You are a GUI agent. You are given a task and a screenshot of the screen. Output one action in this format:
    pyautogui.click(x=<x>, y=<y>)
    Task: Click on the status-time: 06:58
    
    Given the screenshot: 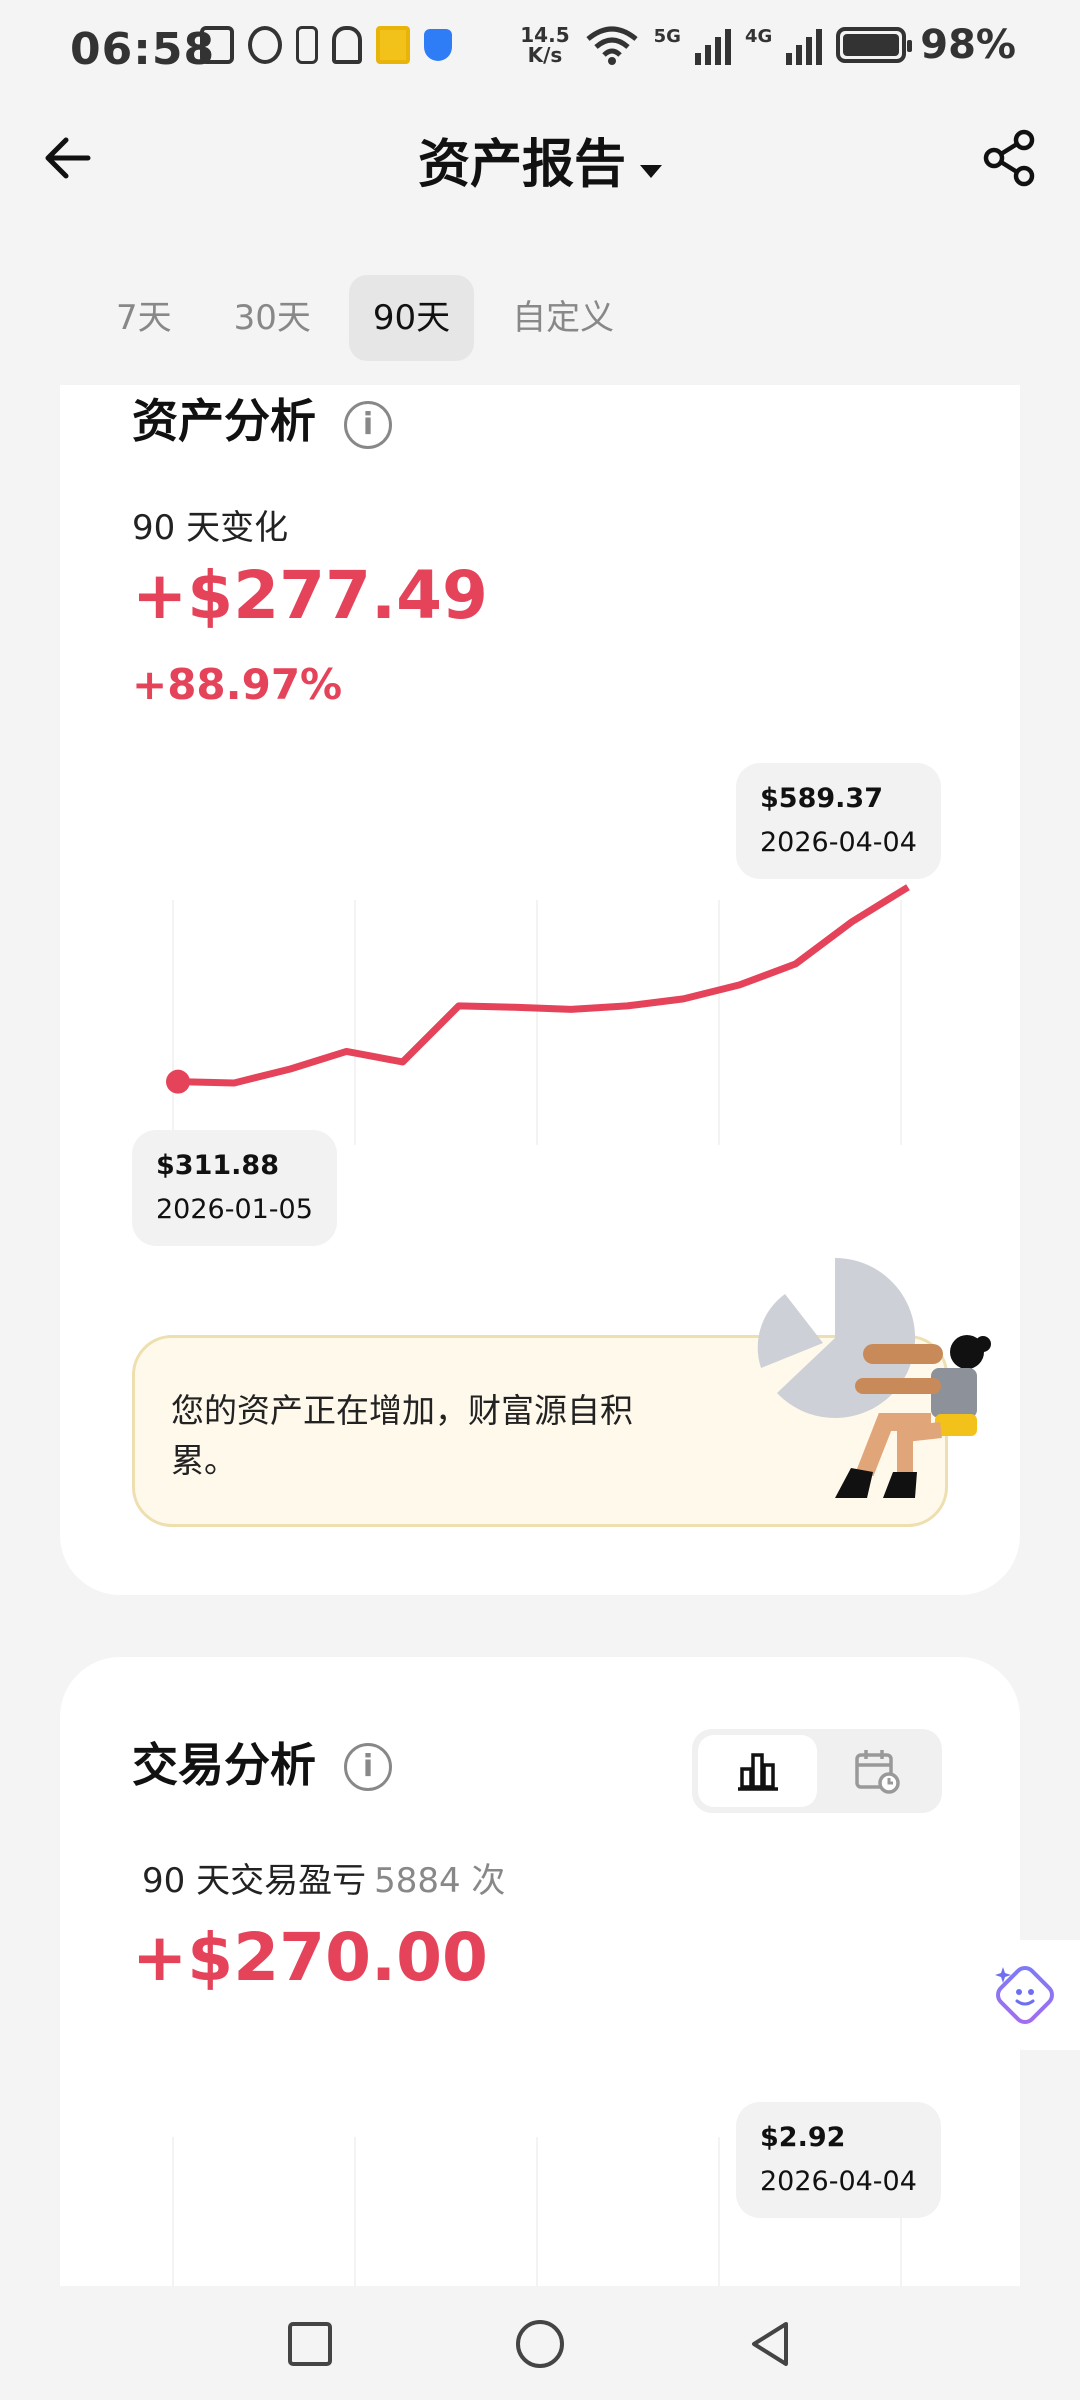 What is the action you would take?
    pyautogui.click(x=143, y=49)
    